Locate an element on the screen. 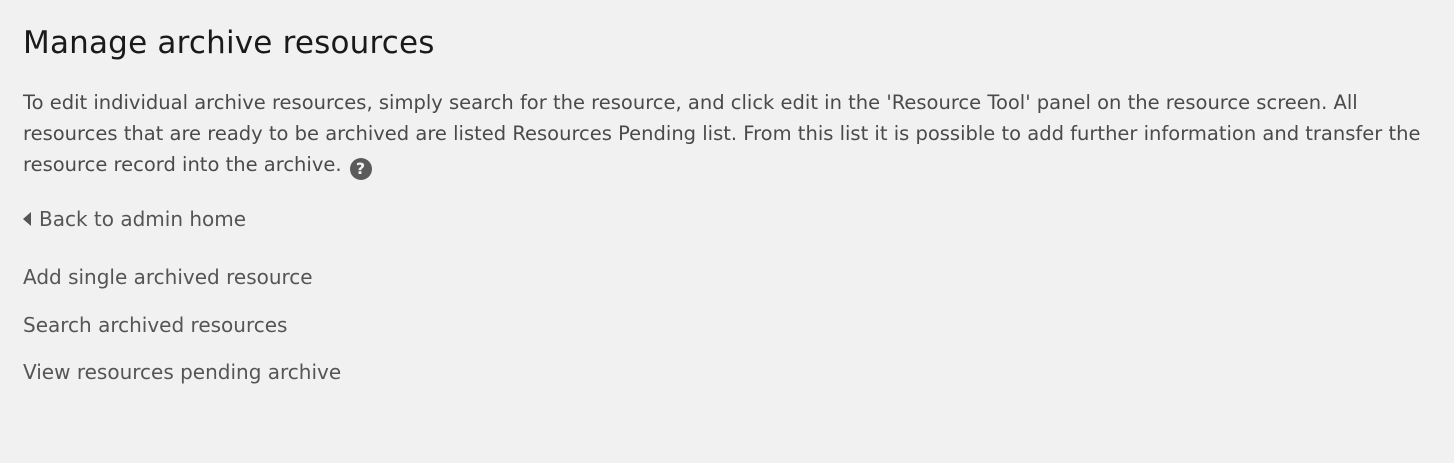 This screenshot has height=463, width=1454. page-title: Manage archive resources is located at coordinates (229, 43).